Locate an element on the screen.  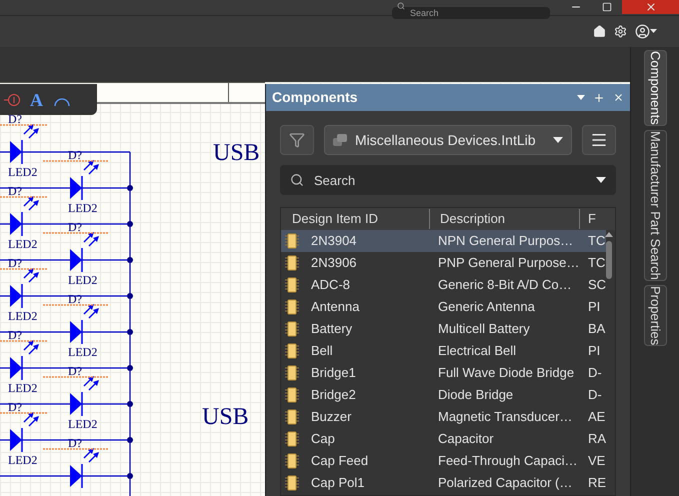
component-row: Bell Electrical Bell PI is located at coordinates (443, 351).